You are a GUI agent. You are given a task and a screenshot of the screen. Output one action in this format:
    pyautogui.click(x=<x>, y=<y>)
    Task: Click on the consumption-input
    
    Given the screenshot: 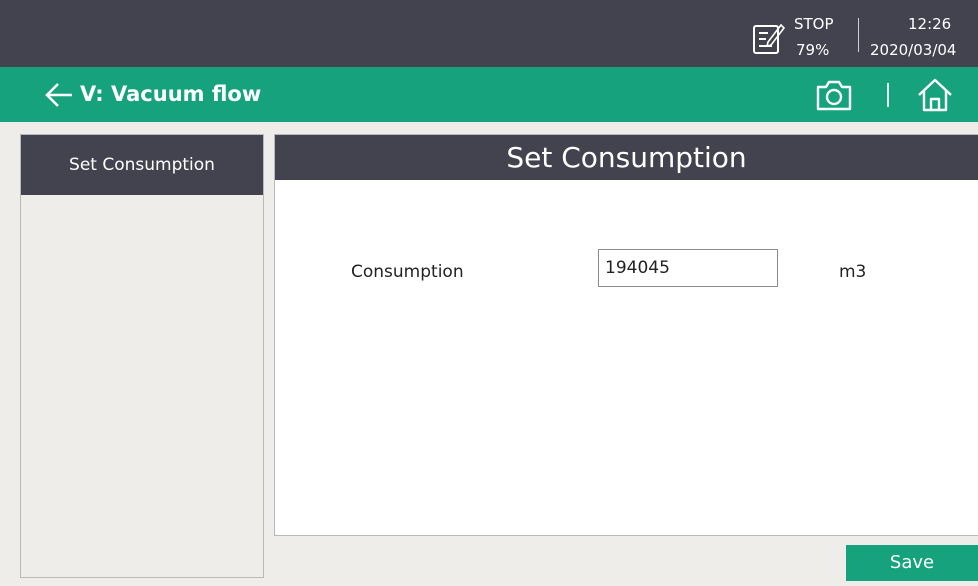 What is the action you would take?
    pyautogui.click(x=688, y=268)
    